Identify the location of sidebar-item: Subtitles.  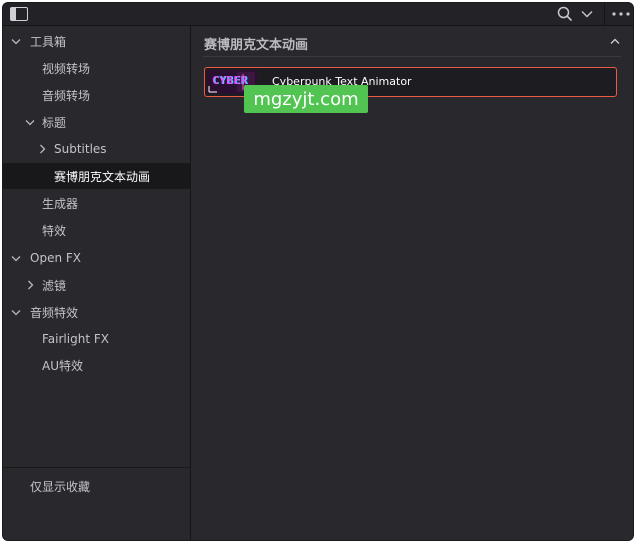
(96, 149).